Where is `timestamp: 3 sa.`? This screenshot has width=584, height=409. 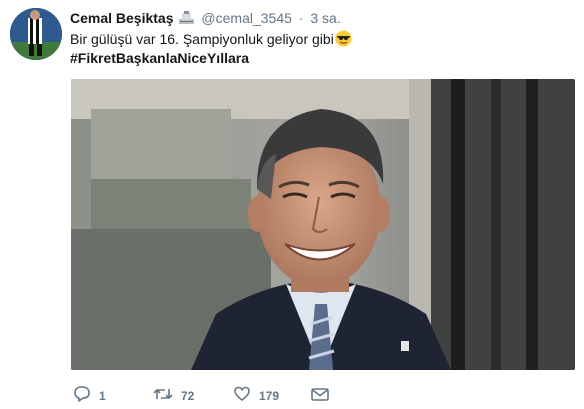 timestamp: 3 sa. is located at coordinates (325, 18).